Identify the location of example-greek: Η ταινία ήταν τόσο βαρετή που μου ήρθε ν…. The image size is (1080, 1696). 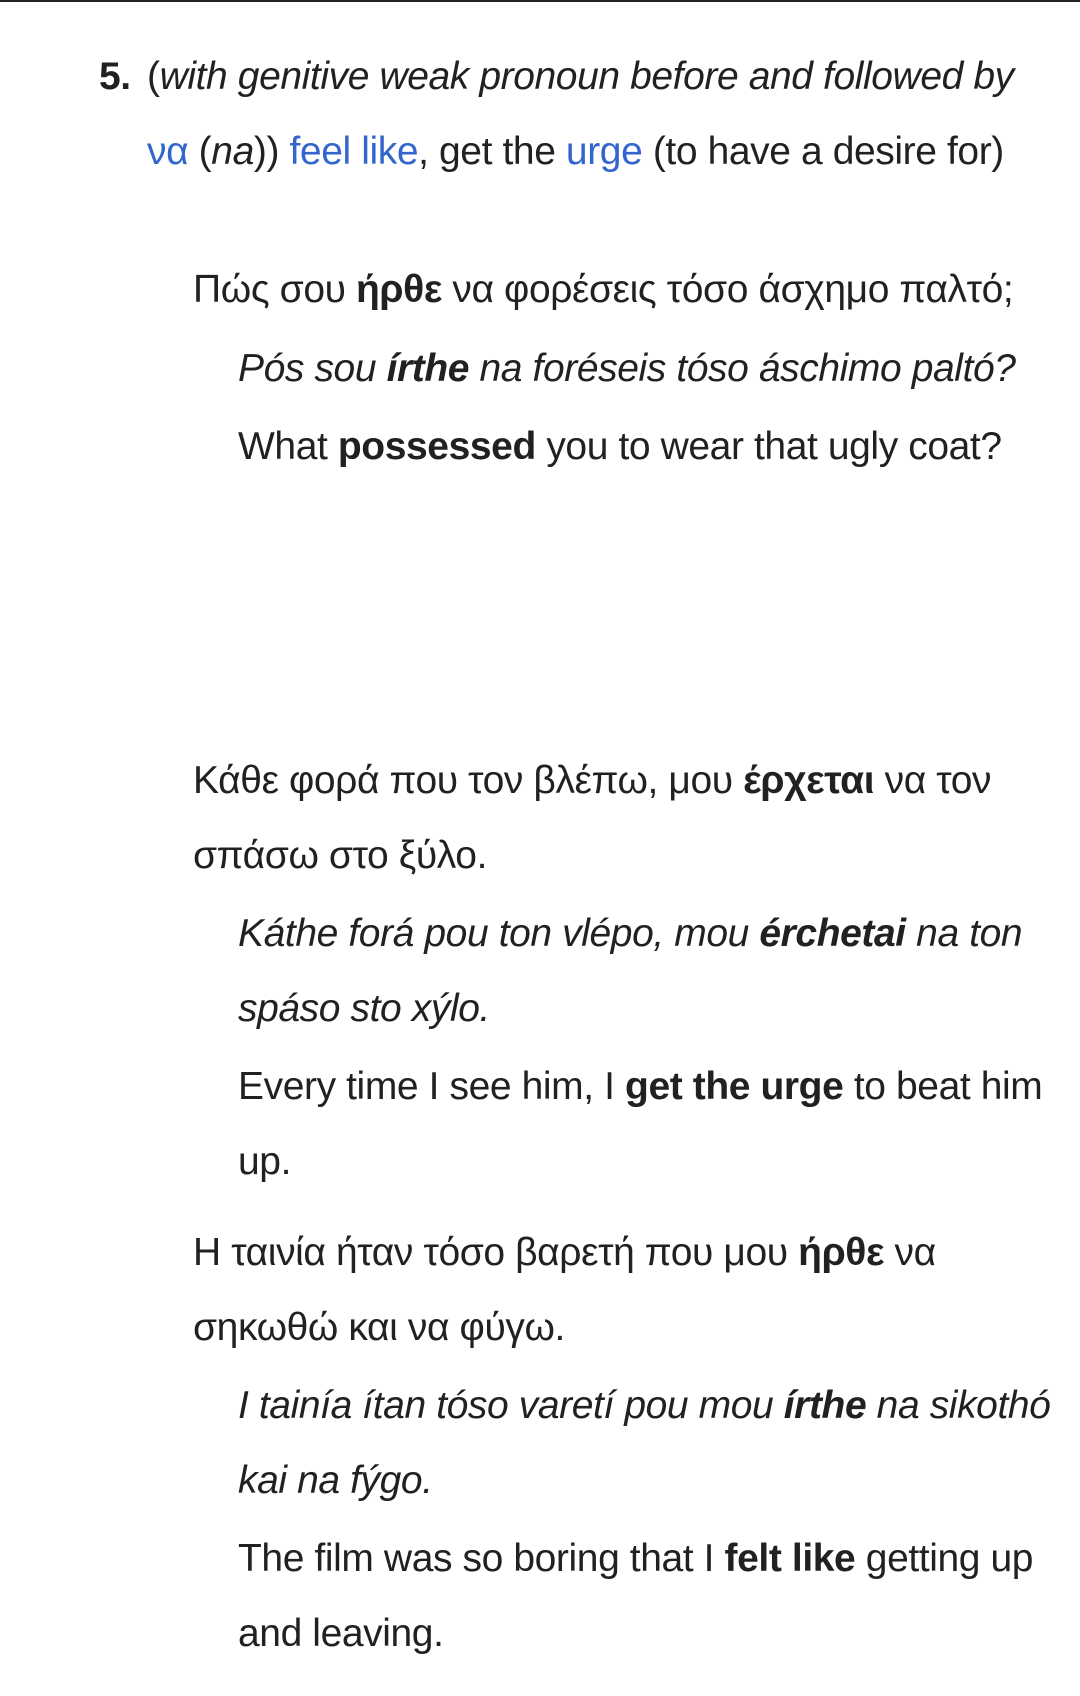
(564, 1290).